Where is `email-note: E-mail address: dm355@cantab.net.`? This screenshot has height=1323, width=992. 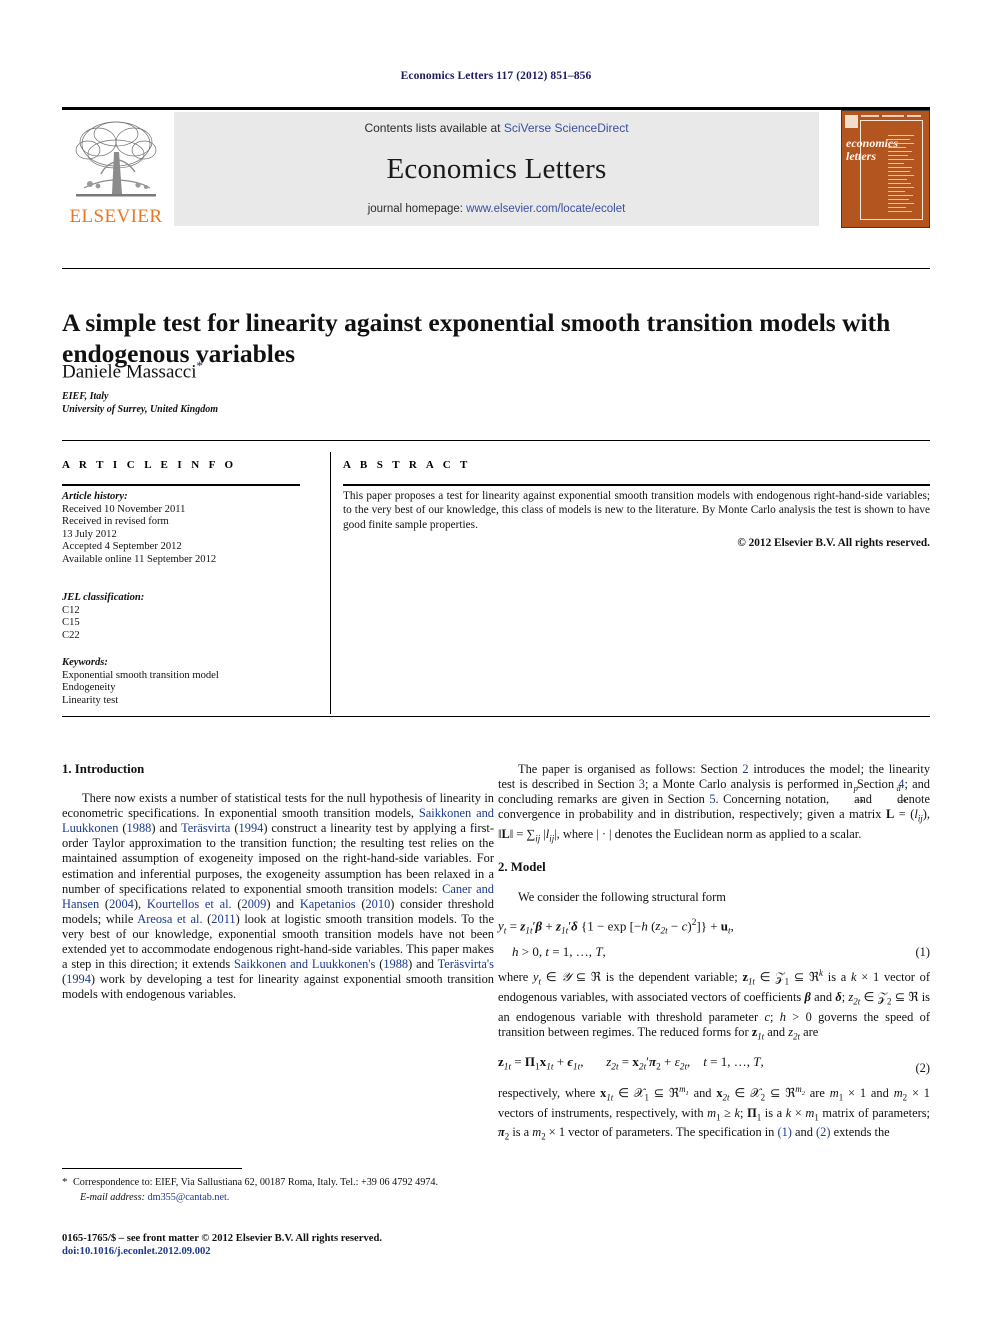 email-note: E-mail address: dm355@cantab.net. is located at coordinates (278, 1198).